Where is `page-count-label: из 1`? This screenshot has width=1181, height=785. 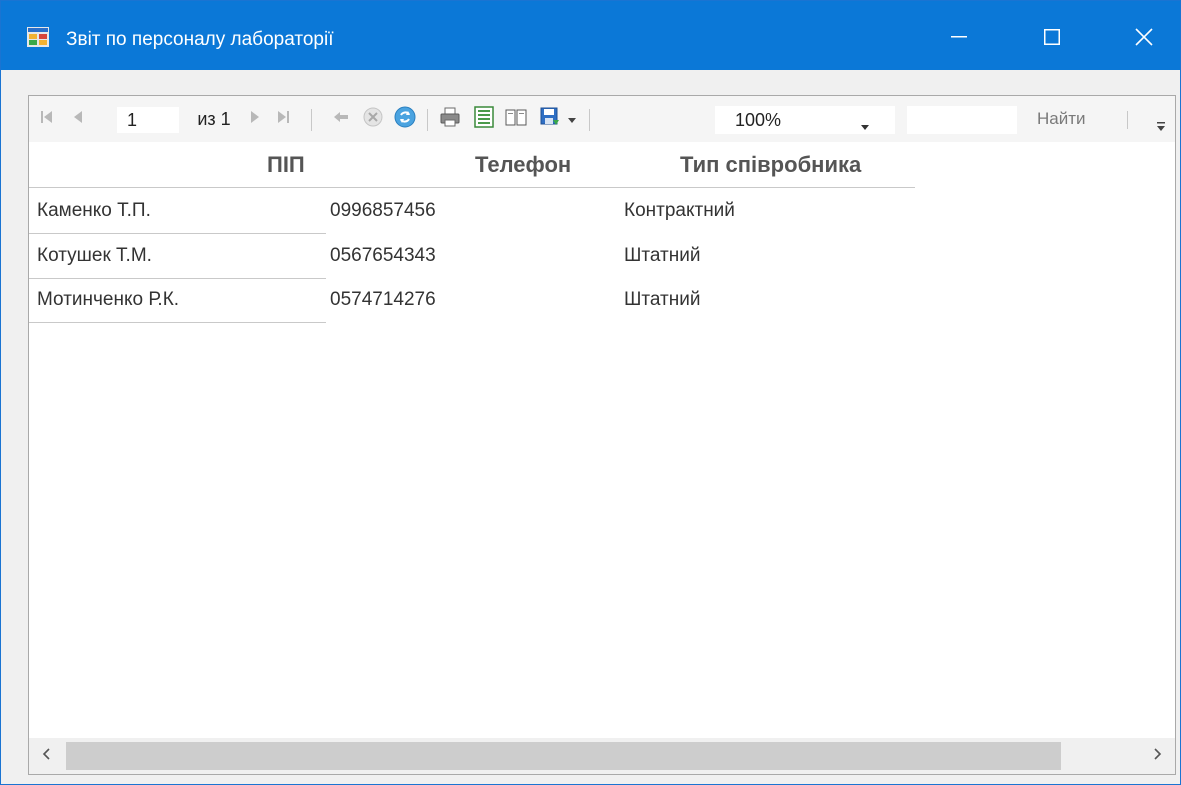
page-count-label: из 1 is located at coordinates (214, 119).